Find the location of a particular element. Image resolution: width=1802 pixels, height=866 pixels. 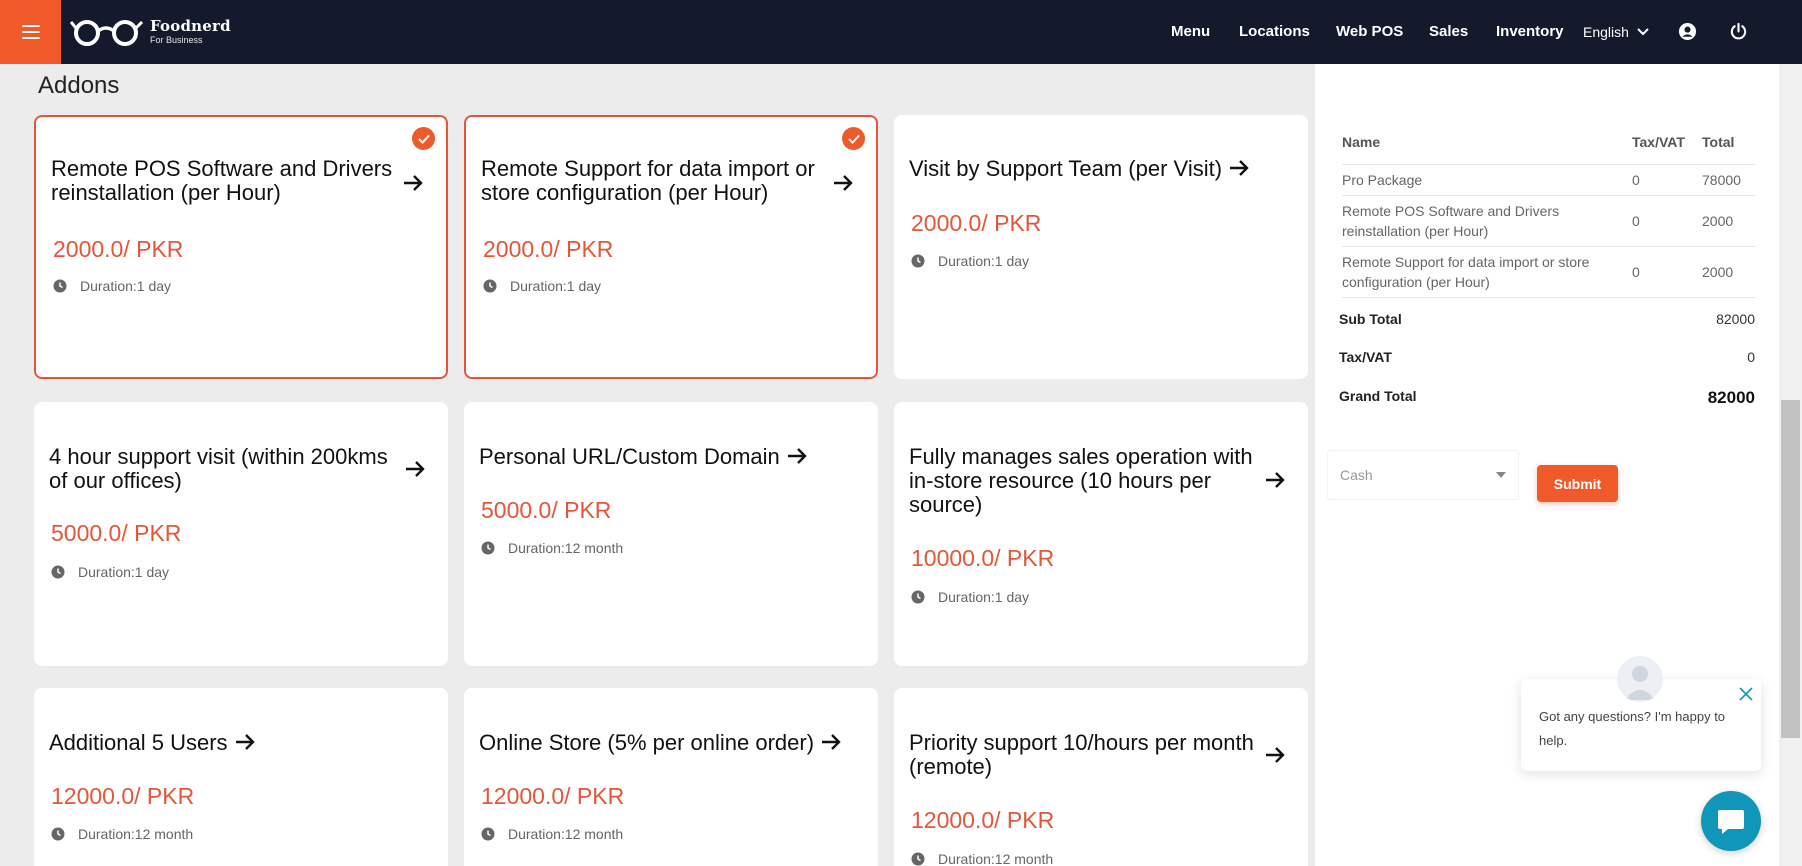

chevron-down-icon is located at coordinates (1643, 32).